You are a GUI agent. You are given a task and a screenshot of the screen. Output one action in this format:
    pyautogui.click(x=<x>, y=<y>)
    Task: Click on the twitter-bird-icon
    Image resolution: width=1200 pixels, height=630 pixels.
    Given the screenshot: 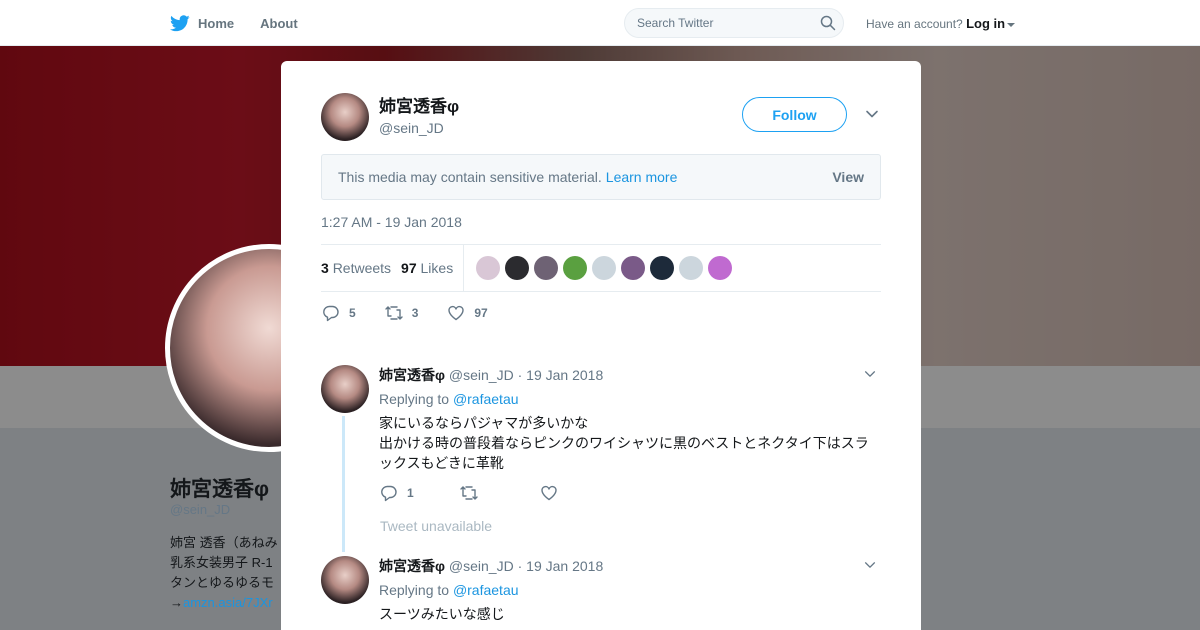 What is the action you would take?
    pyautogui.click(x=181, y=23)
    